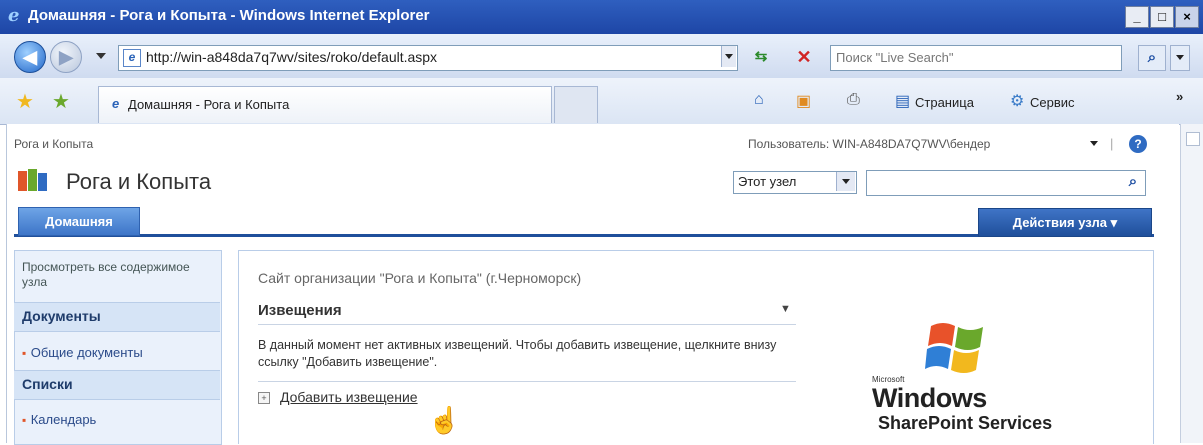  I want to click on site-search-input, so click(1006, 183).